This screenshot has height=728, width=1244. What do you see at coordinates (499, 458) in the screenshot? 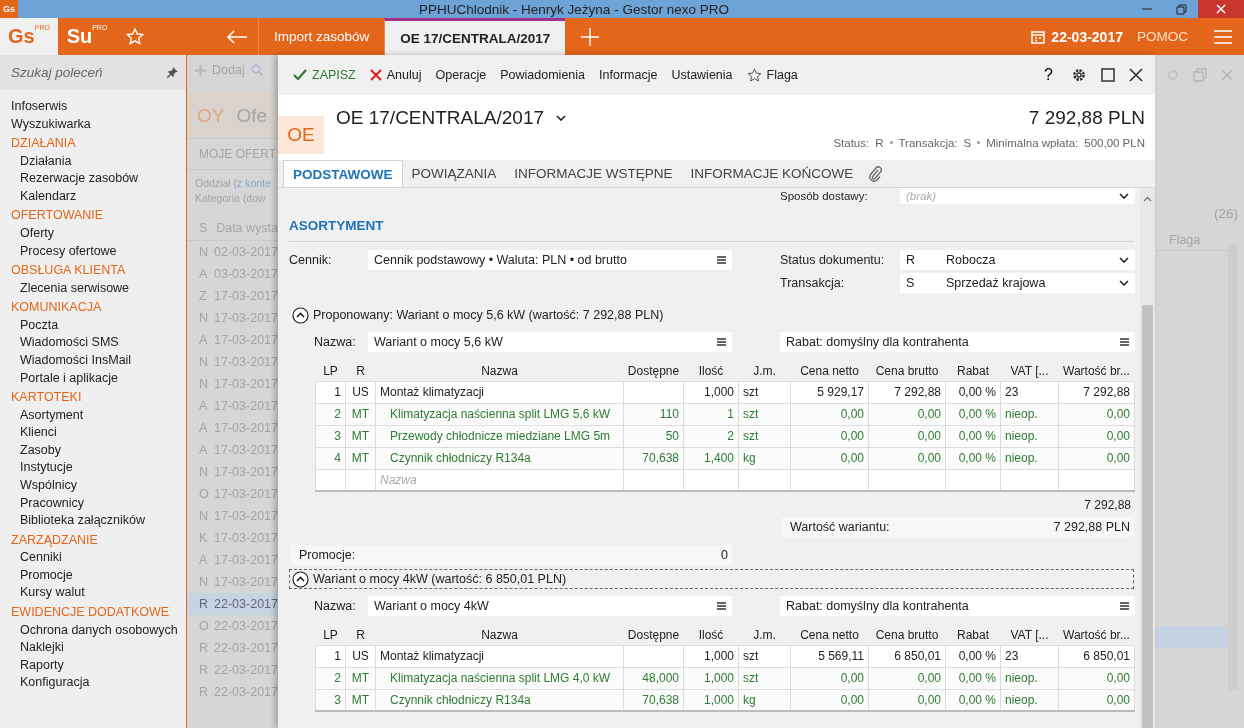
I see `table-cell: Czynnik chłodniczy R134a` at bounding box center [499, 458].